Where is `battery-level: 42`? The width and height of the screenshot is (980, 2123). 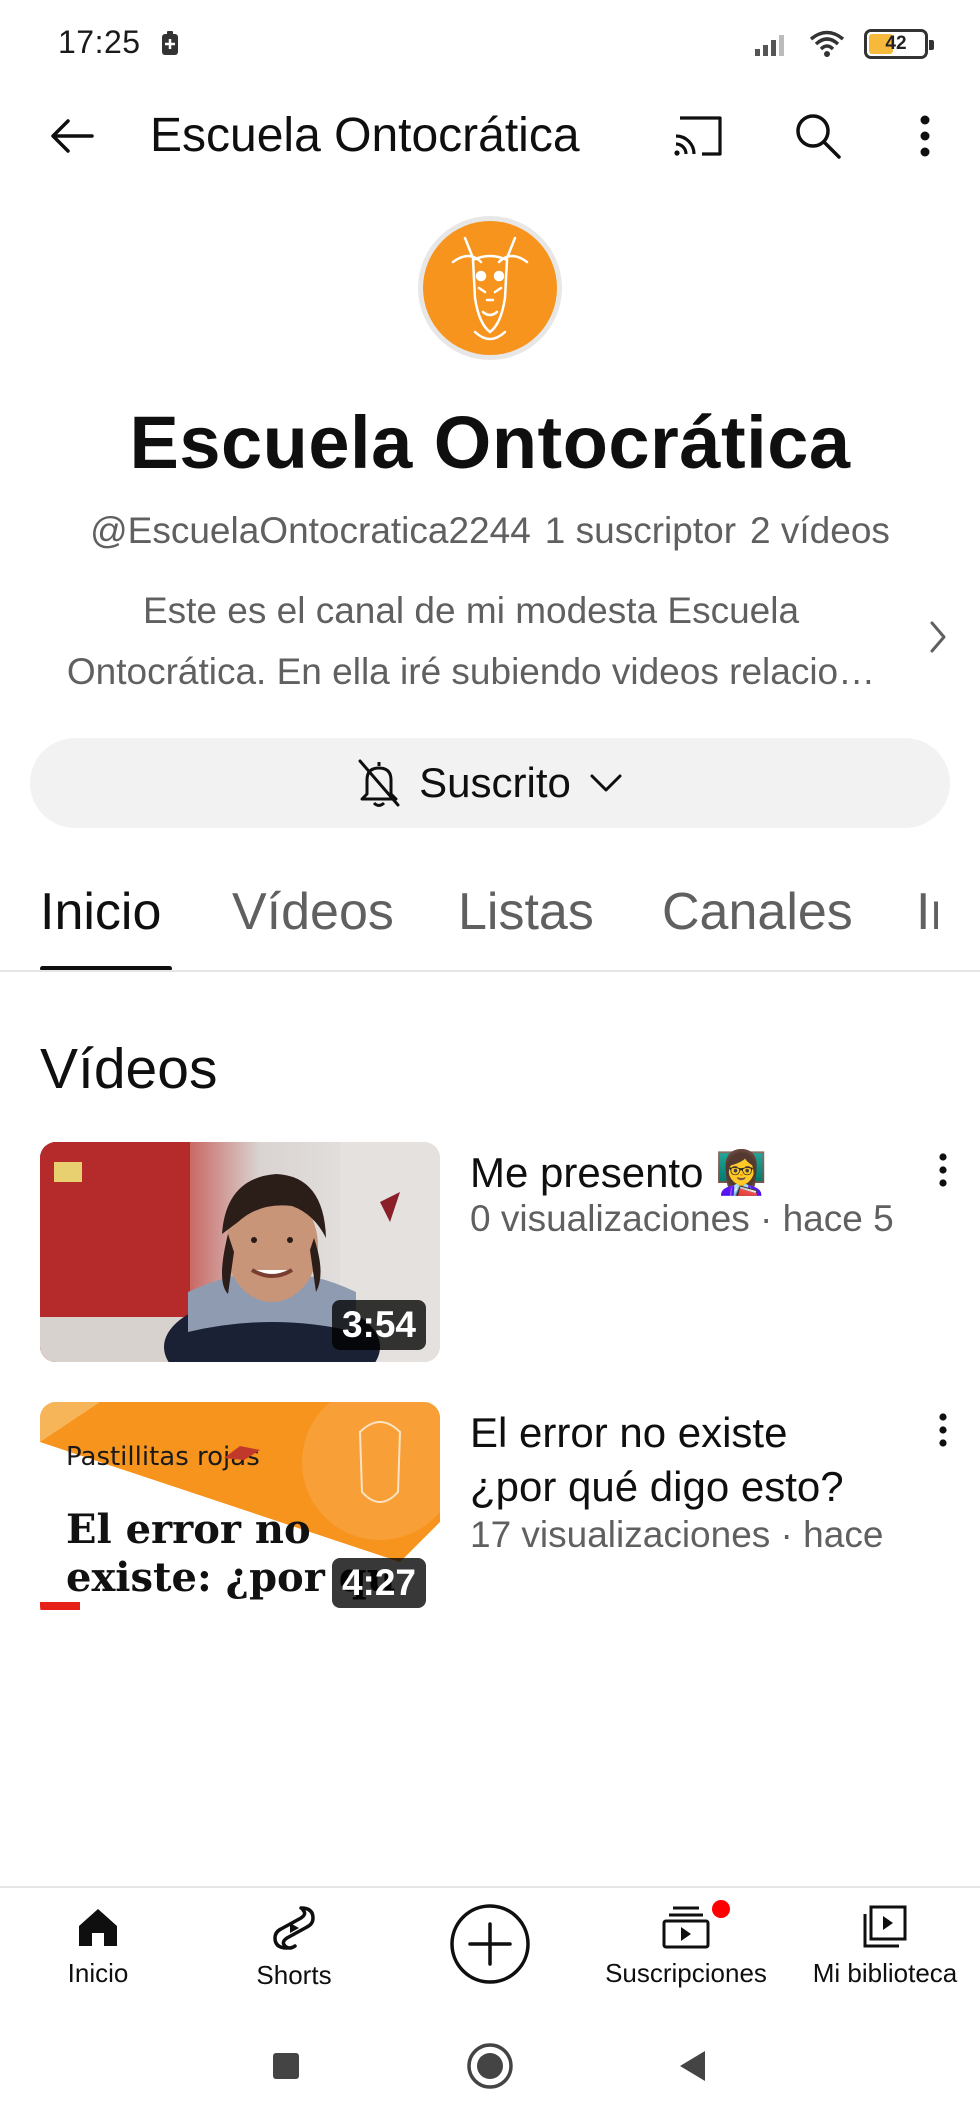 battery-level: 42 is located at coordinates (896, 43).